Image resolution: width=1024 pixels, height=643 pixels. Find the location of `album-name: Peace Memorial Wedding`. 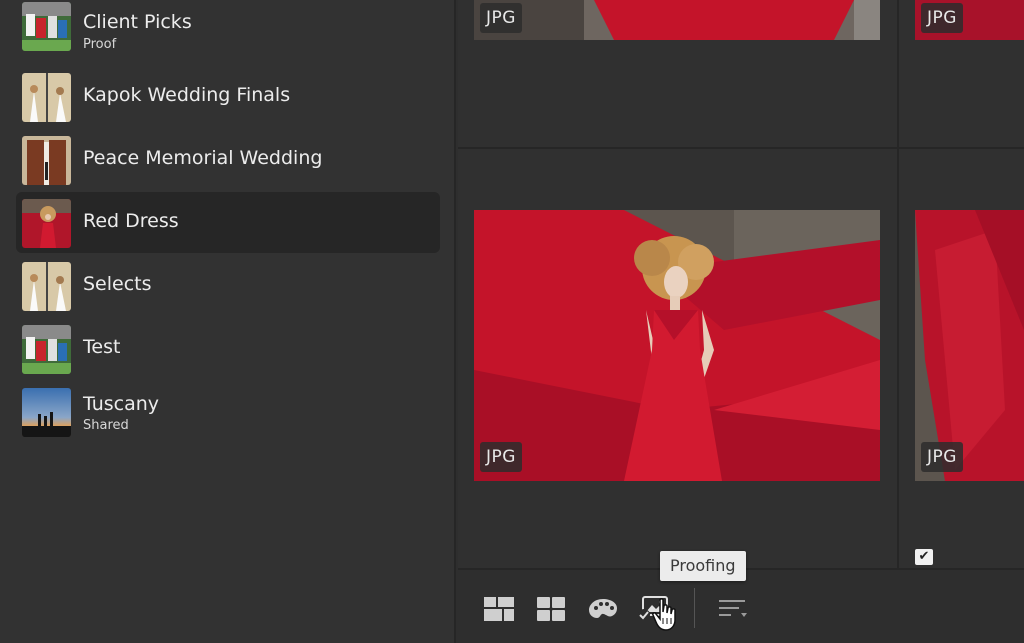

album-name: Peace Memorial Wedding is located at coordinates (203, 158).